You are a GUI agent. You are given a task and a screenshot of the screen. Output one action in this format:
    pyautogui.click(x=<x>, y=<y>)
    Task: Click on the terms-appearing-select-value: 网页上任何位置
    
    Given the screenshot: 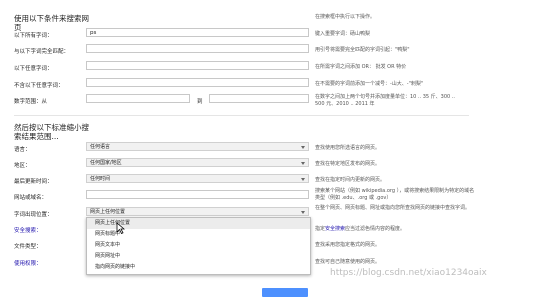 What is the action you would take?
    pyautogui.click(x=108, y=212)
    